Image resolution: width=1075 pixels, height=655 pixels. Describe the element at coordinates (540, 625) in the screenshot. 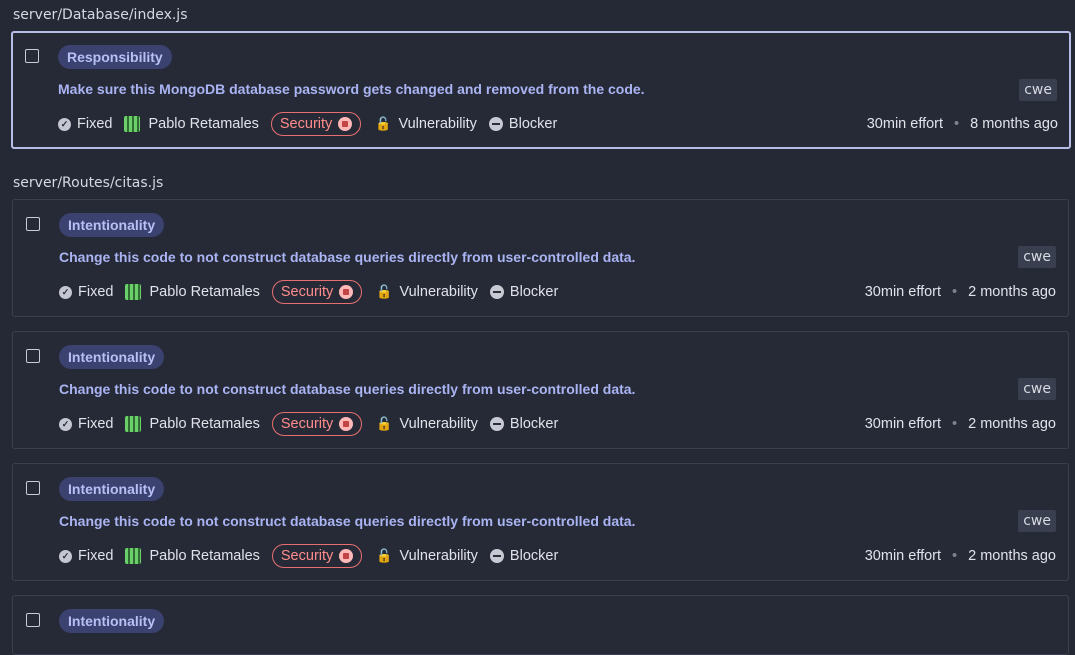

I see `issue-card: Intentionality` at that location.